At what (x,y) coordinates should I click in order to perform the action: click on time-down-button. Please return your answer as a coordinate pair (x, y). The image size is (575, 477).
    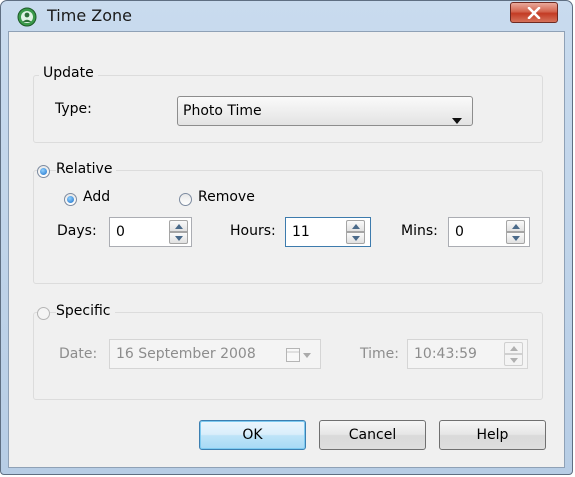
    Looking at the image, I should click on (513, 360).